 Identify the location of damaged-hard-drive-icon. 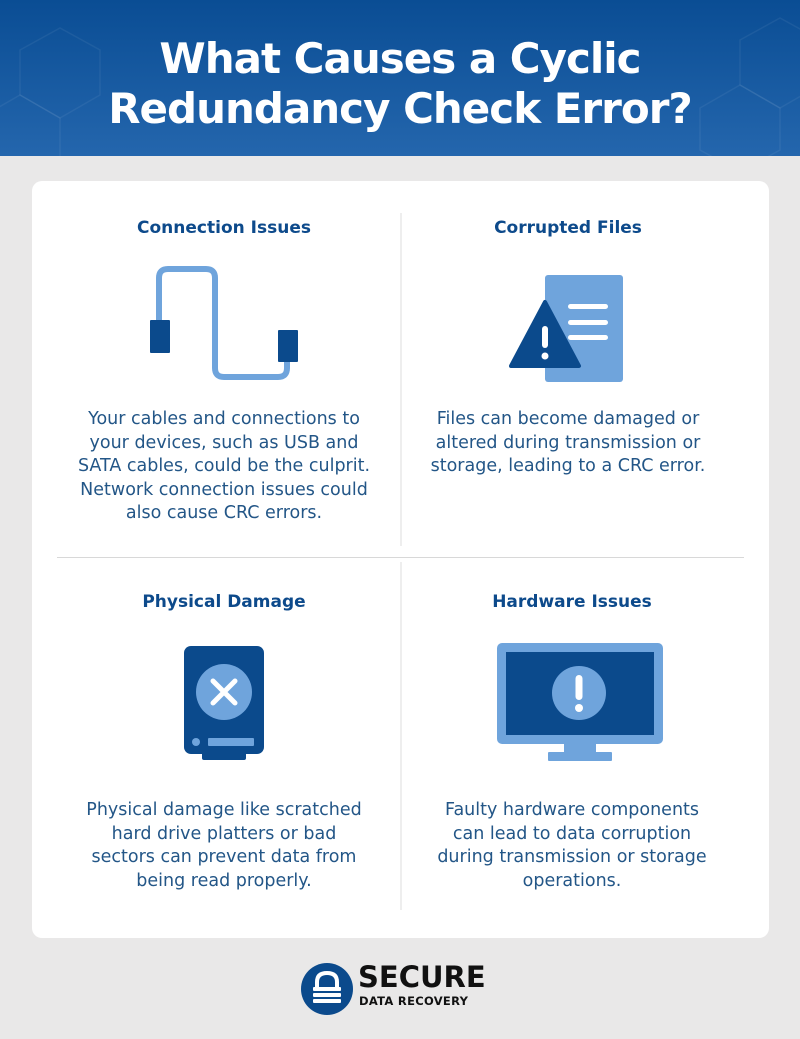
(224, 703).